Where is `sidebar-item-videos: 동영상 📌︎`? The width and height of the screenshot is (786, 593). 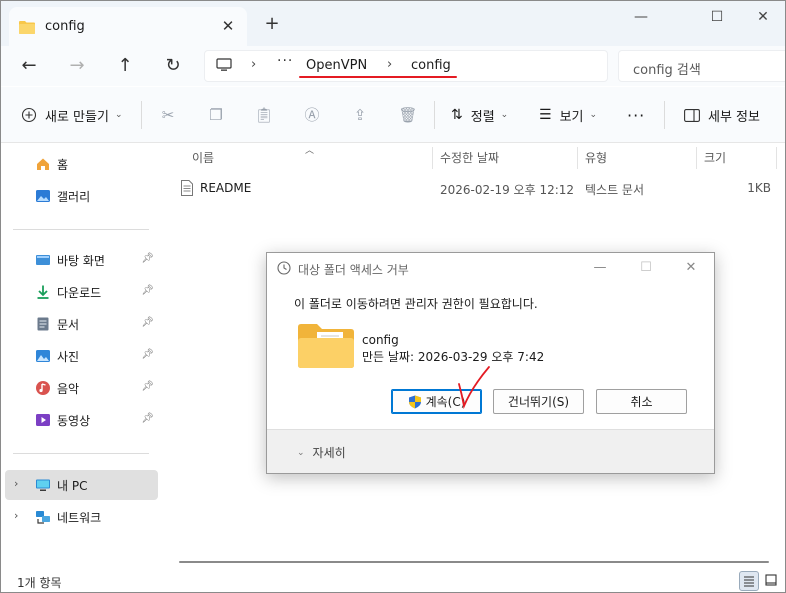
sidebar-item-videos: 동영상 📌︎ is located at coordinates (81, 420).